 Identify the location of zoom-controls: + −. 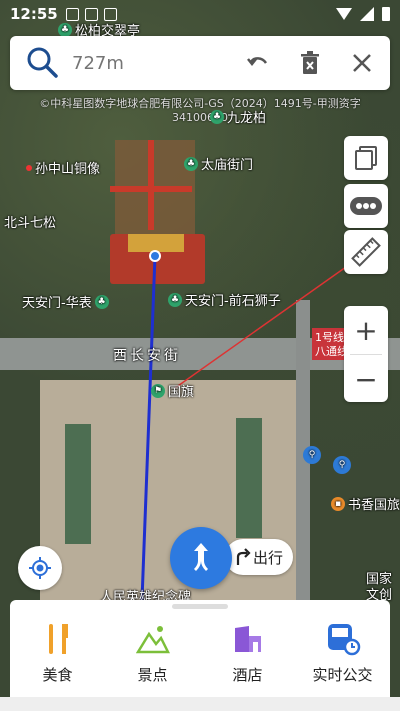
(366, 354).